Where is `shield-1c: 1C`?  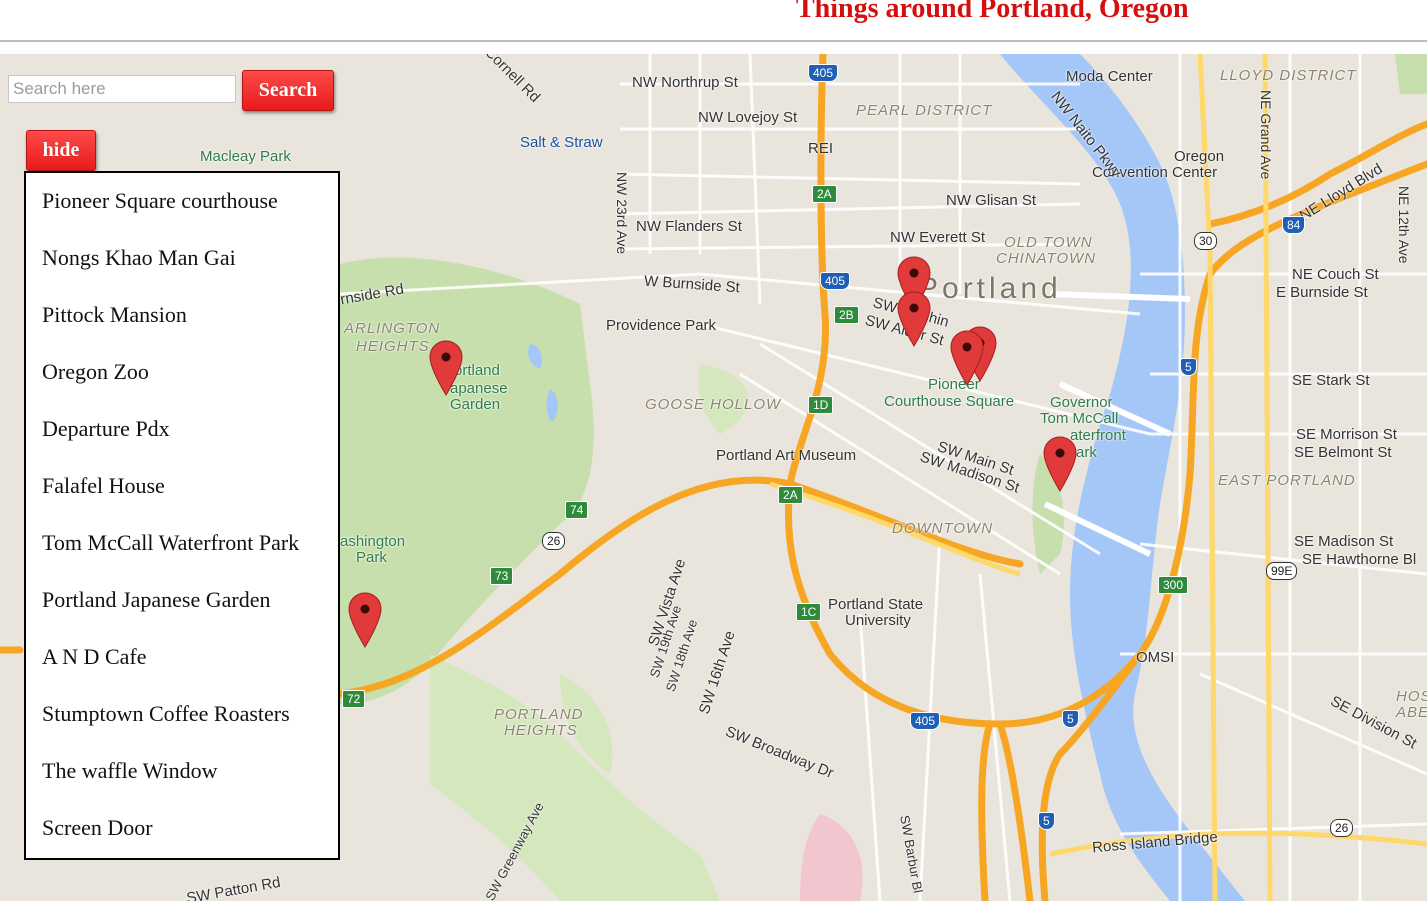
shield-1c: 1C is located at coordinates (809, 612).